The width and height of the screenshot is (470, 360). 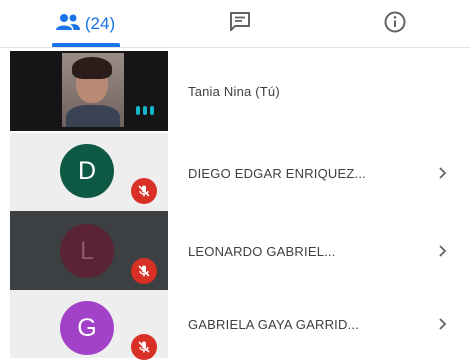 I want to click on participant-video, so click(x=93, y=90).